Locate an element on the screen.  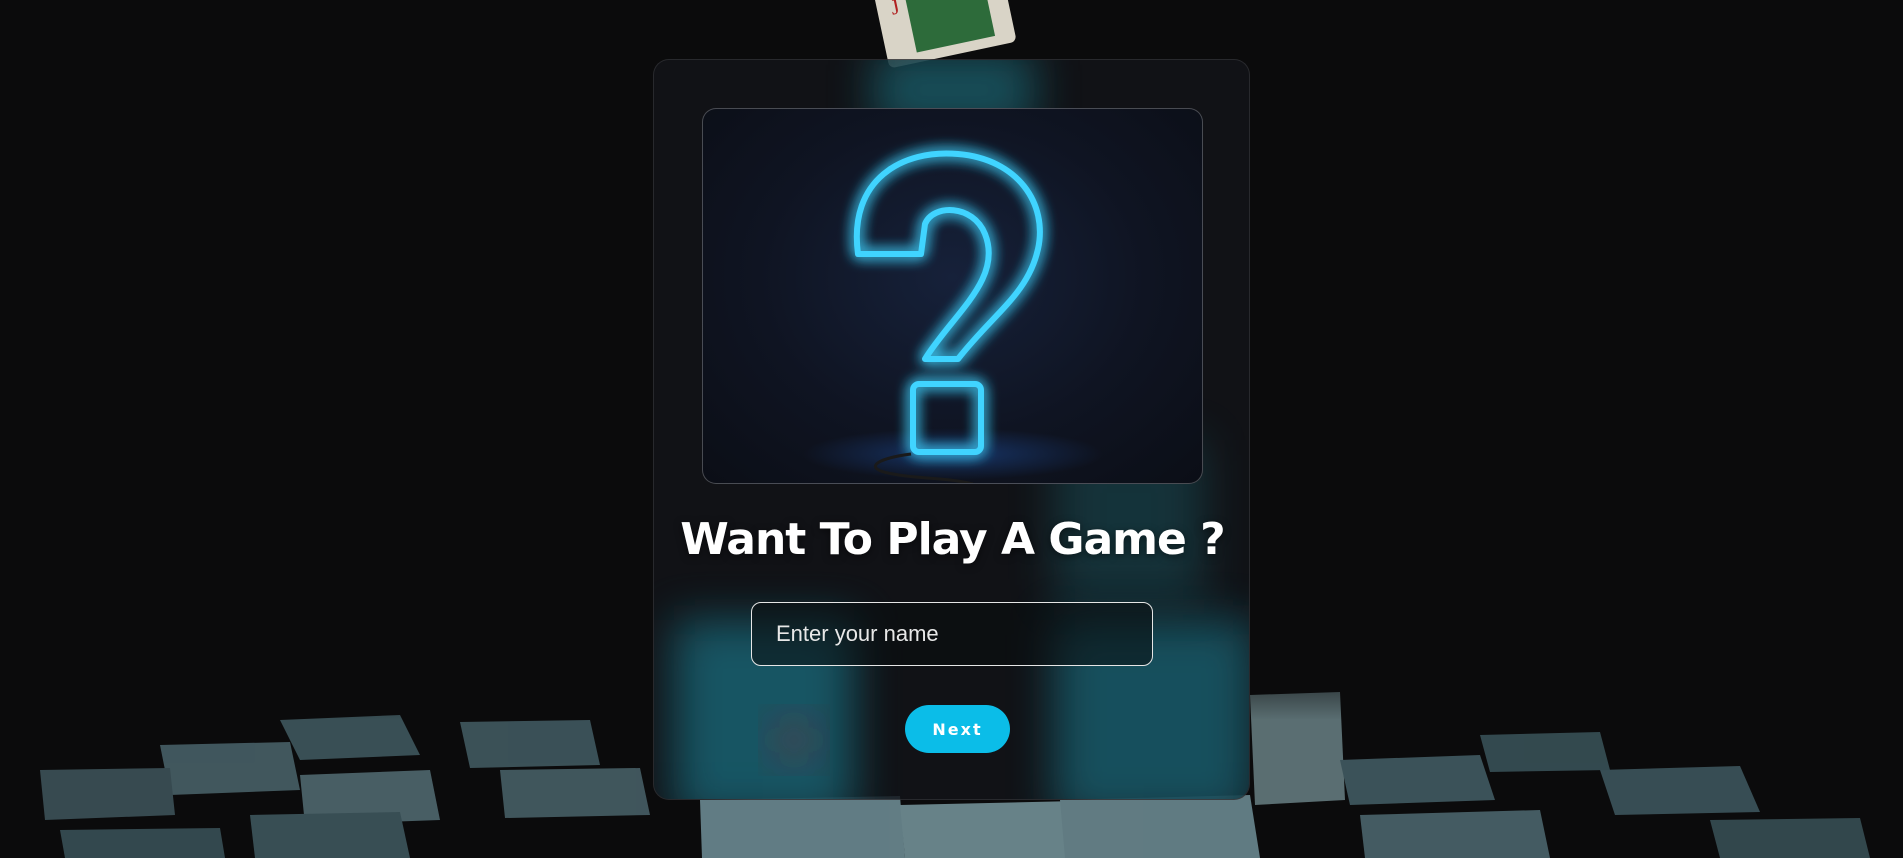
page-title: Want To Play A Game ? is located at coordinates (952, 539).